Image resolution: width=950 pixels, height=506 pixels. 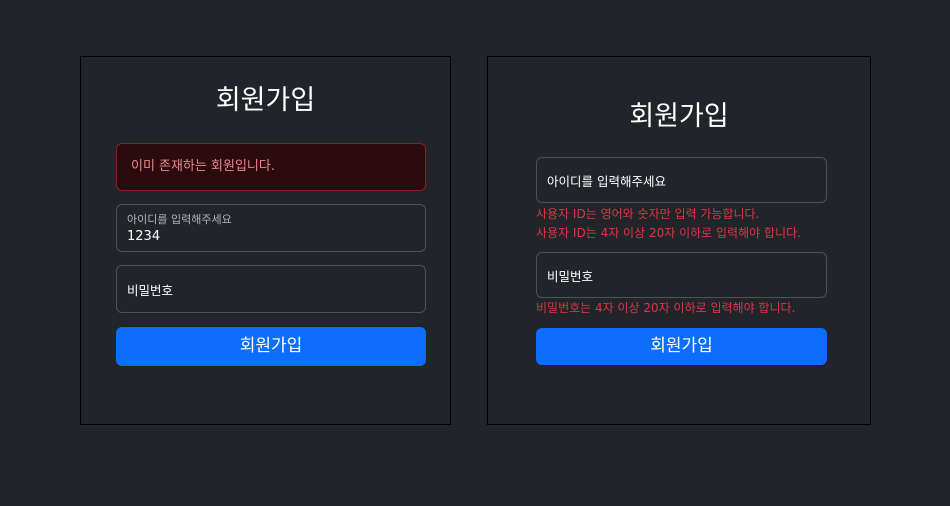 What do you see at coordinates (271, 167) in the screenshot?
I see `error-alert: 이미 존재하는 회원입니다.` at bounding box center [271, 167].